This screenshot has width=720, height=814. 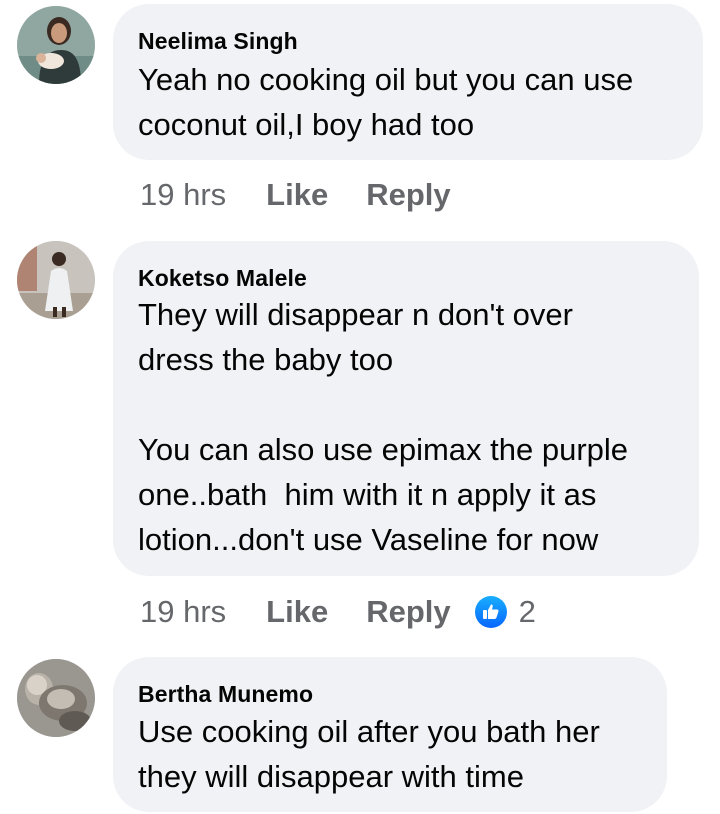 I want to click on reaction-summary: 2, so click(x=505, y=612).